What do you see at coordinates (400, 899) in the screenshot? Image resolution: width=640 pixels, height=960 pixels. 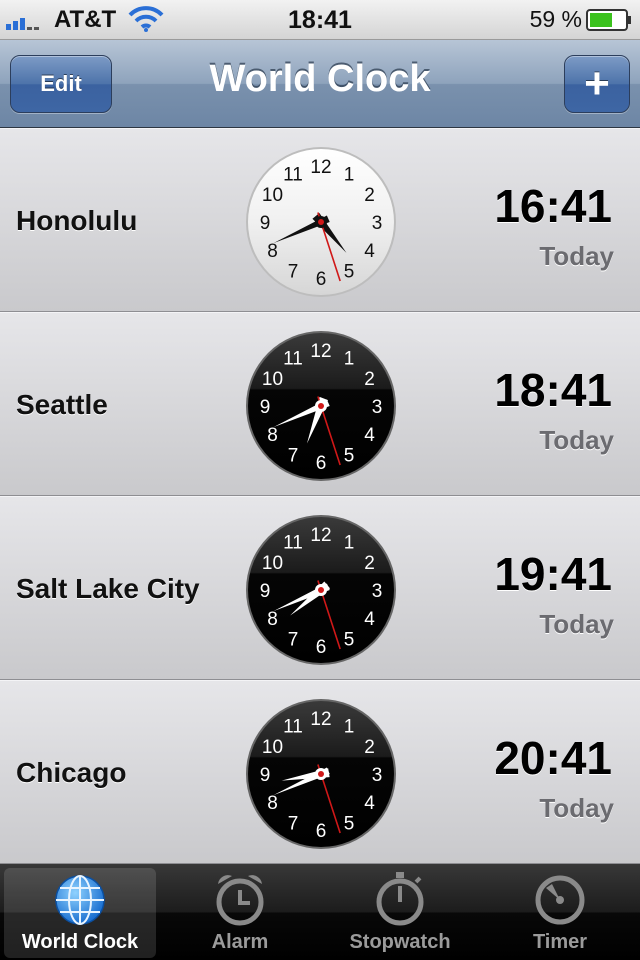 I see `stopwatch-icon` at bounding box center [400, 899].